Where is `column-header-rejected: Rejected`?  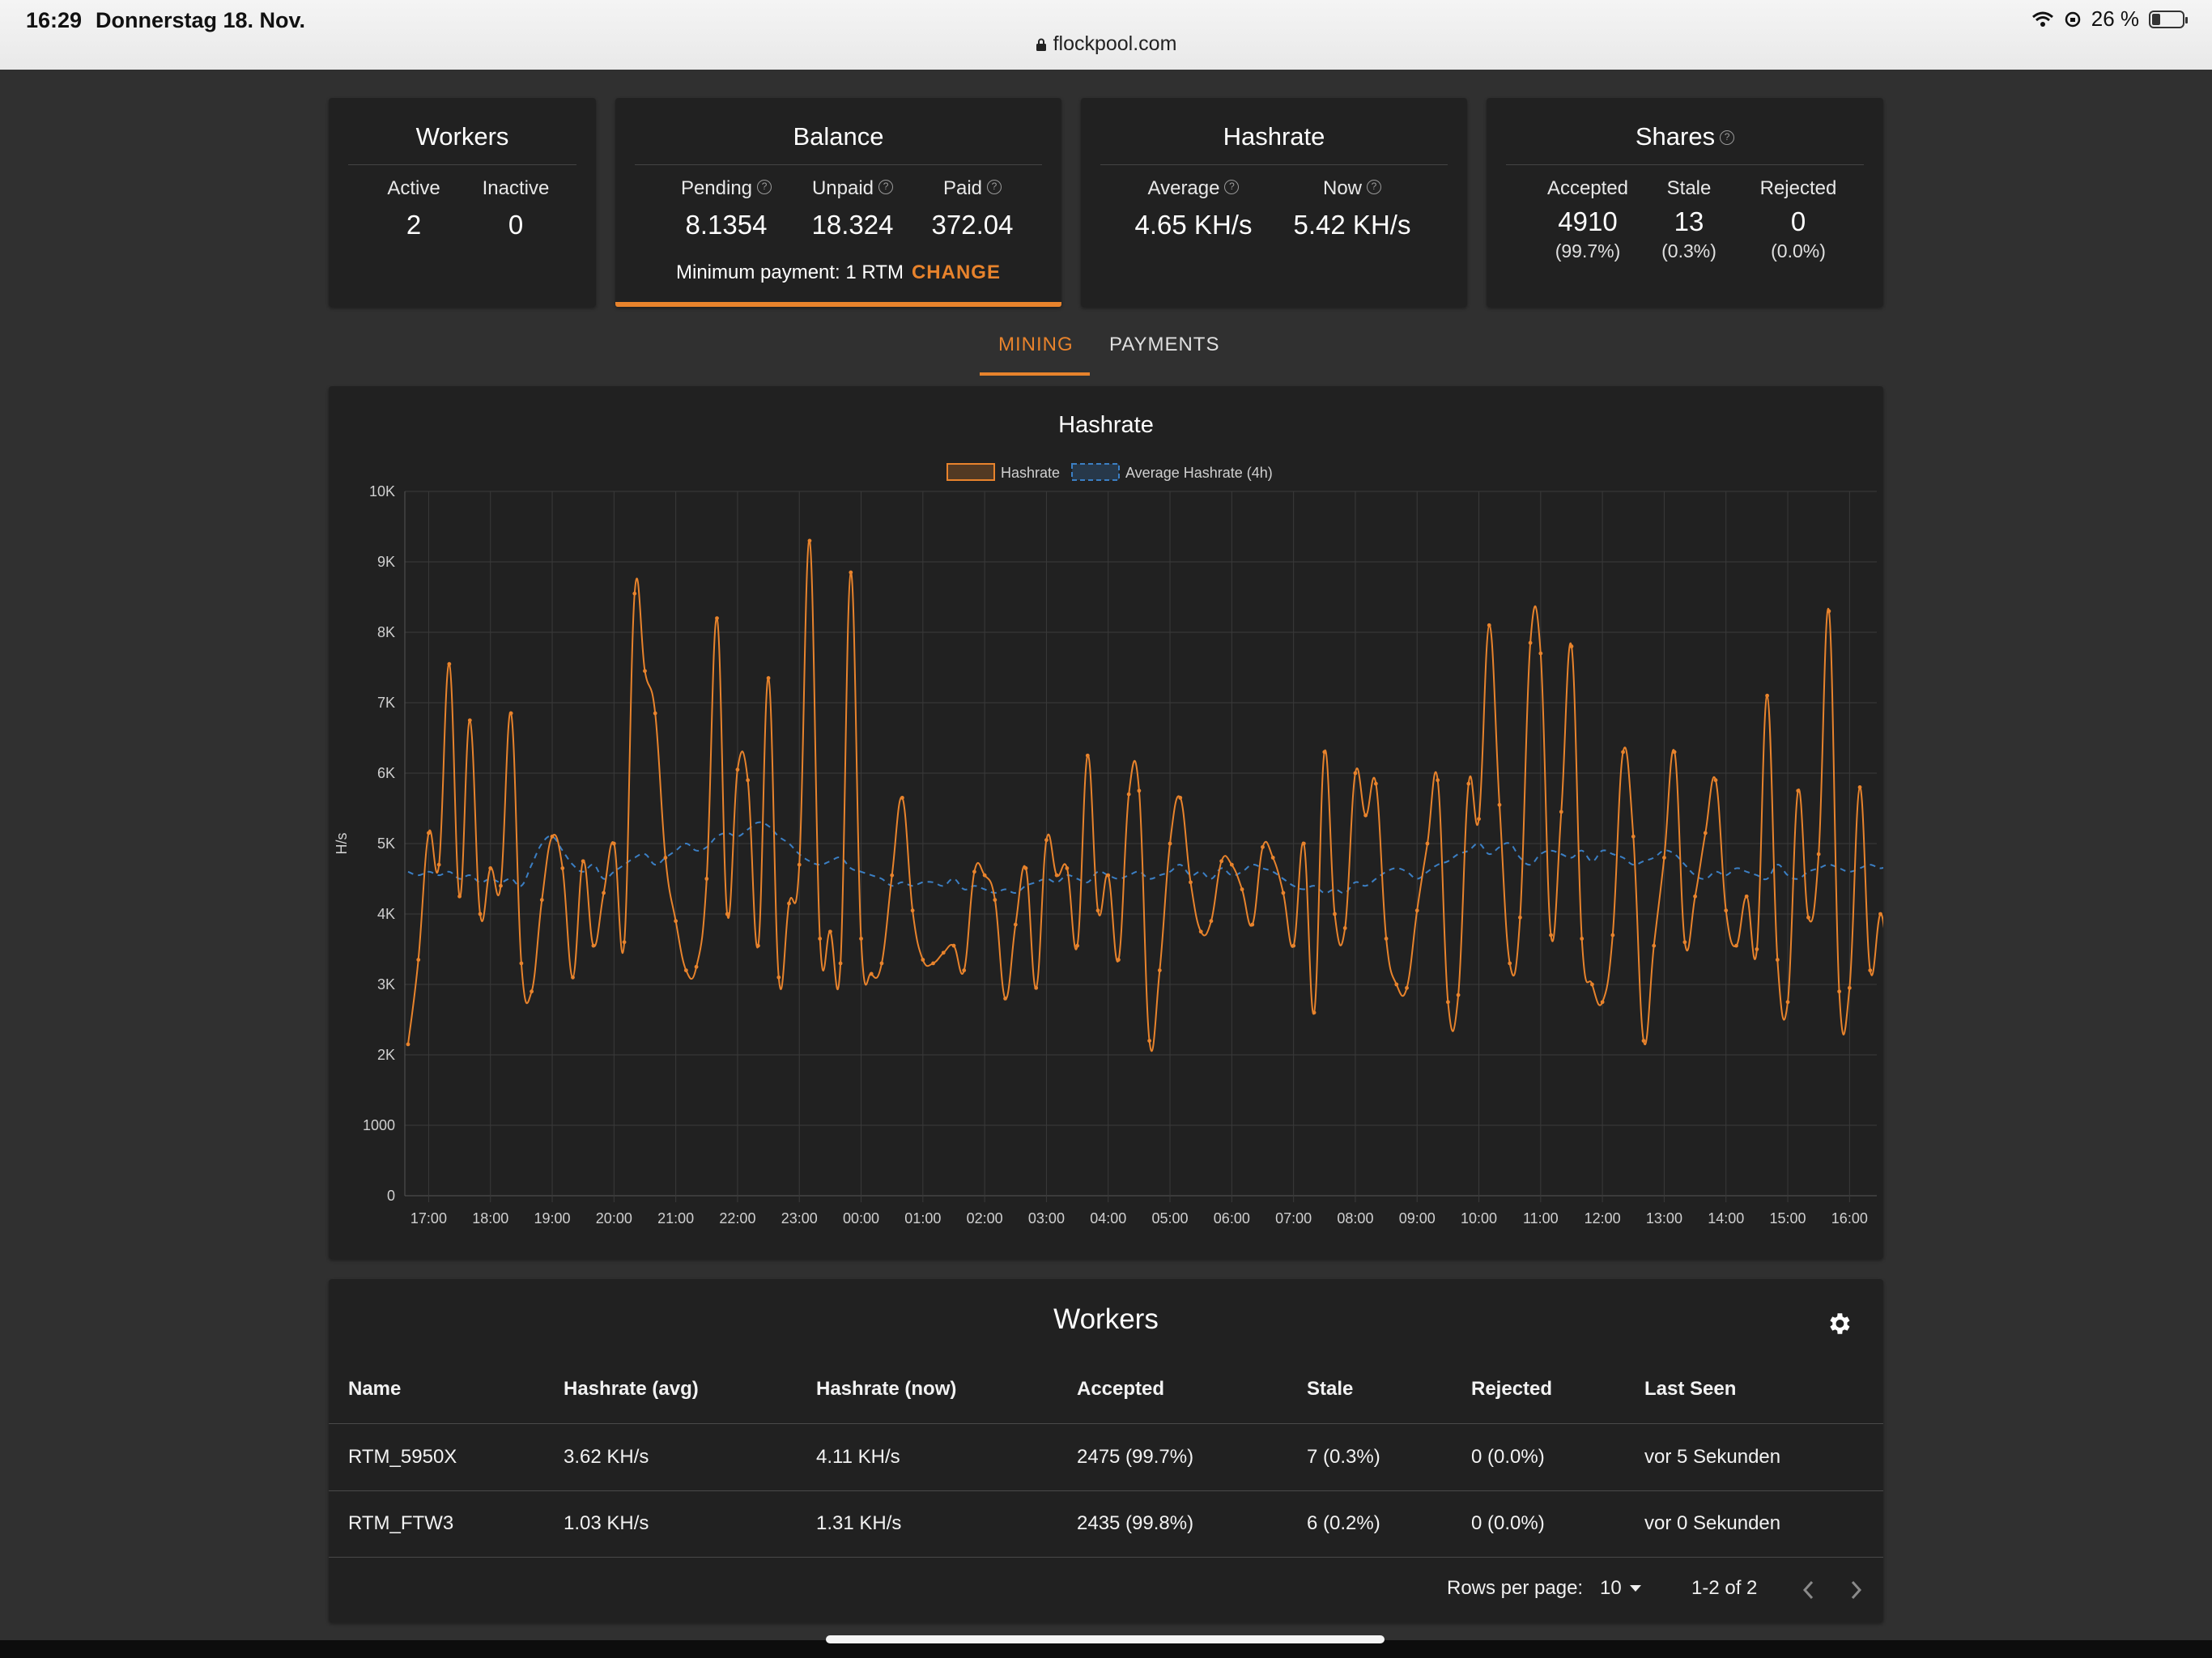
column-header-rejected: Rejected is located at coordinates (1512, 1389).